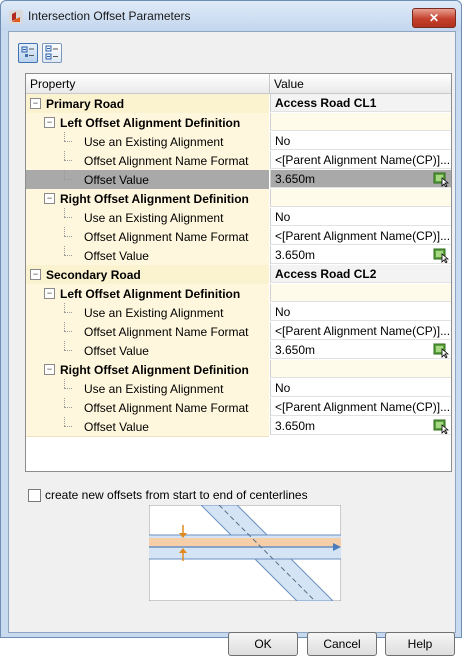 This screenshot has width=462, height=656. What do you see at coordinates (147, 275) in the screenshot?
I see `property-name-cell: − Secondary Road` at bounding box center [147, 275].